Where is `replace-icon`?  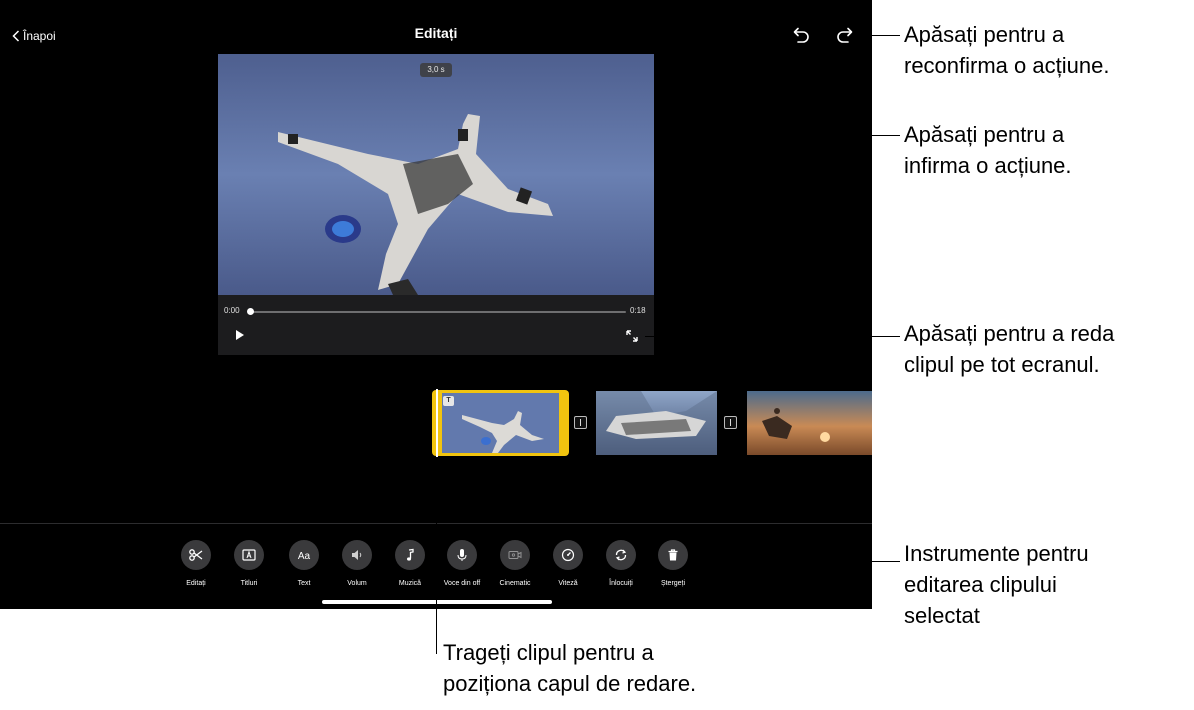 replace-icon is located at coordinates (621, 555).